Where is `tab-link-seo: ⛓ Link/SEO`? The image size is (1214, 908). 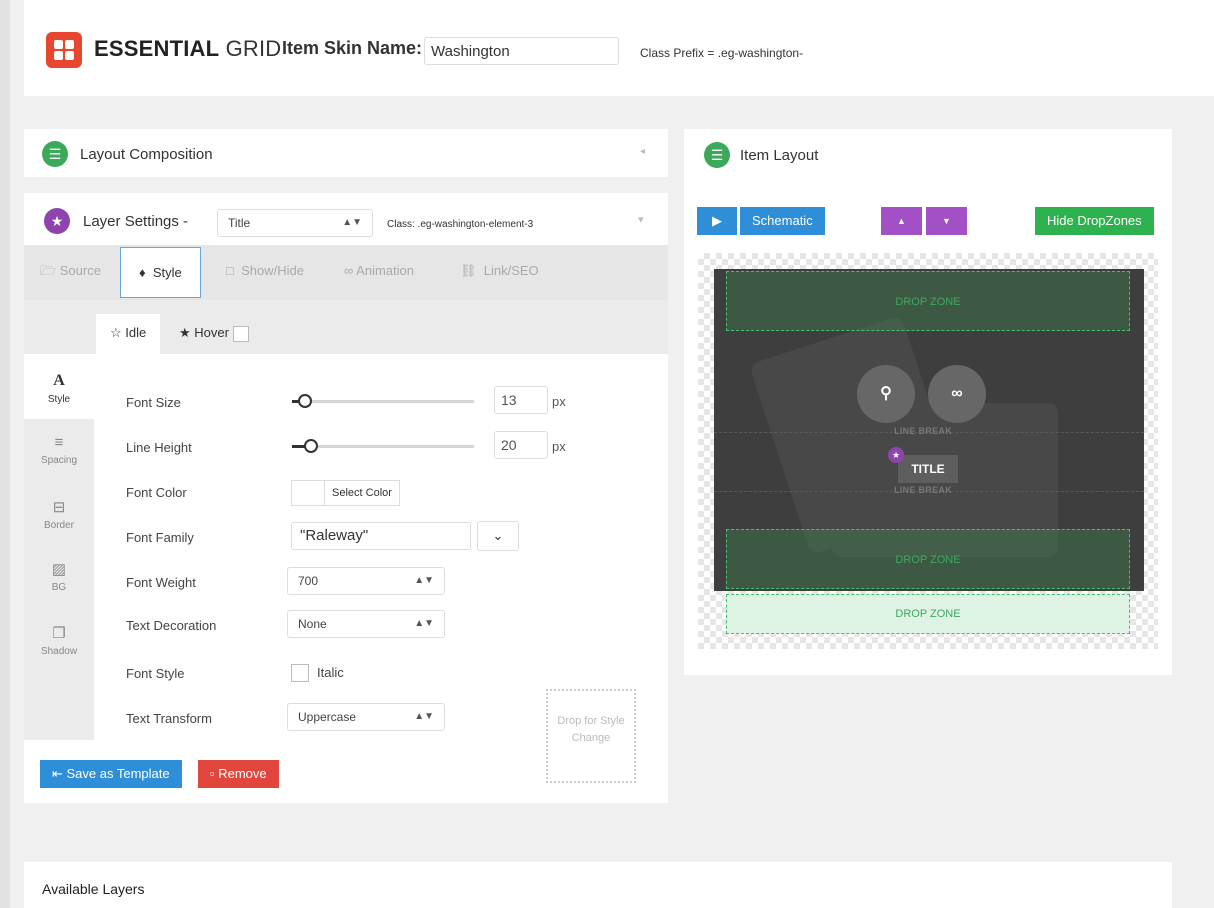
tab-link-seo: ⛓ Link/SEO is located at coordinates (499, 271).